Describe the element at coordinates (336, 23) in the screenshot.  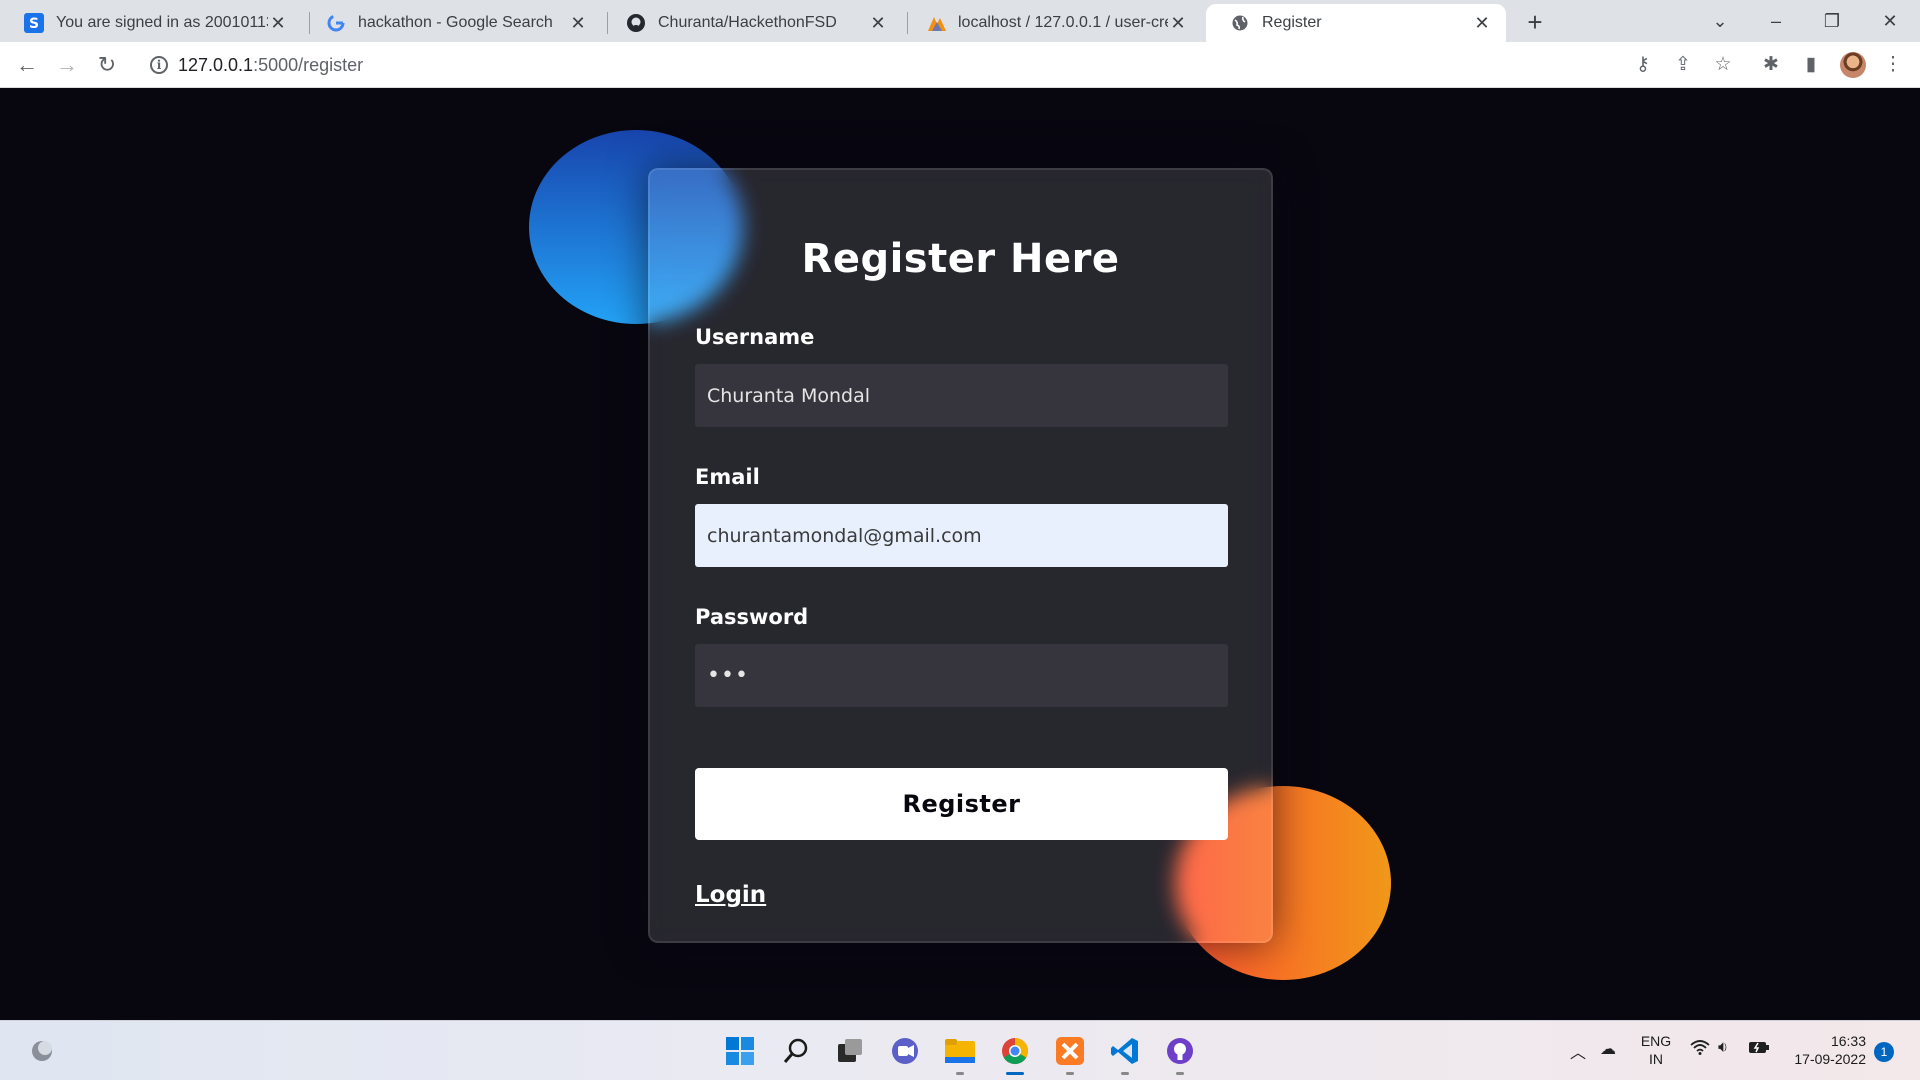
I see `google-icon` at that location.